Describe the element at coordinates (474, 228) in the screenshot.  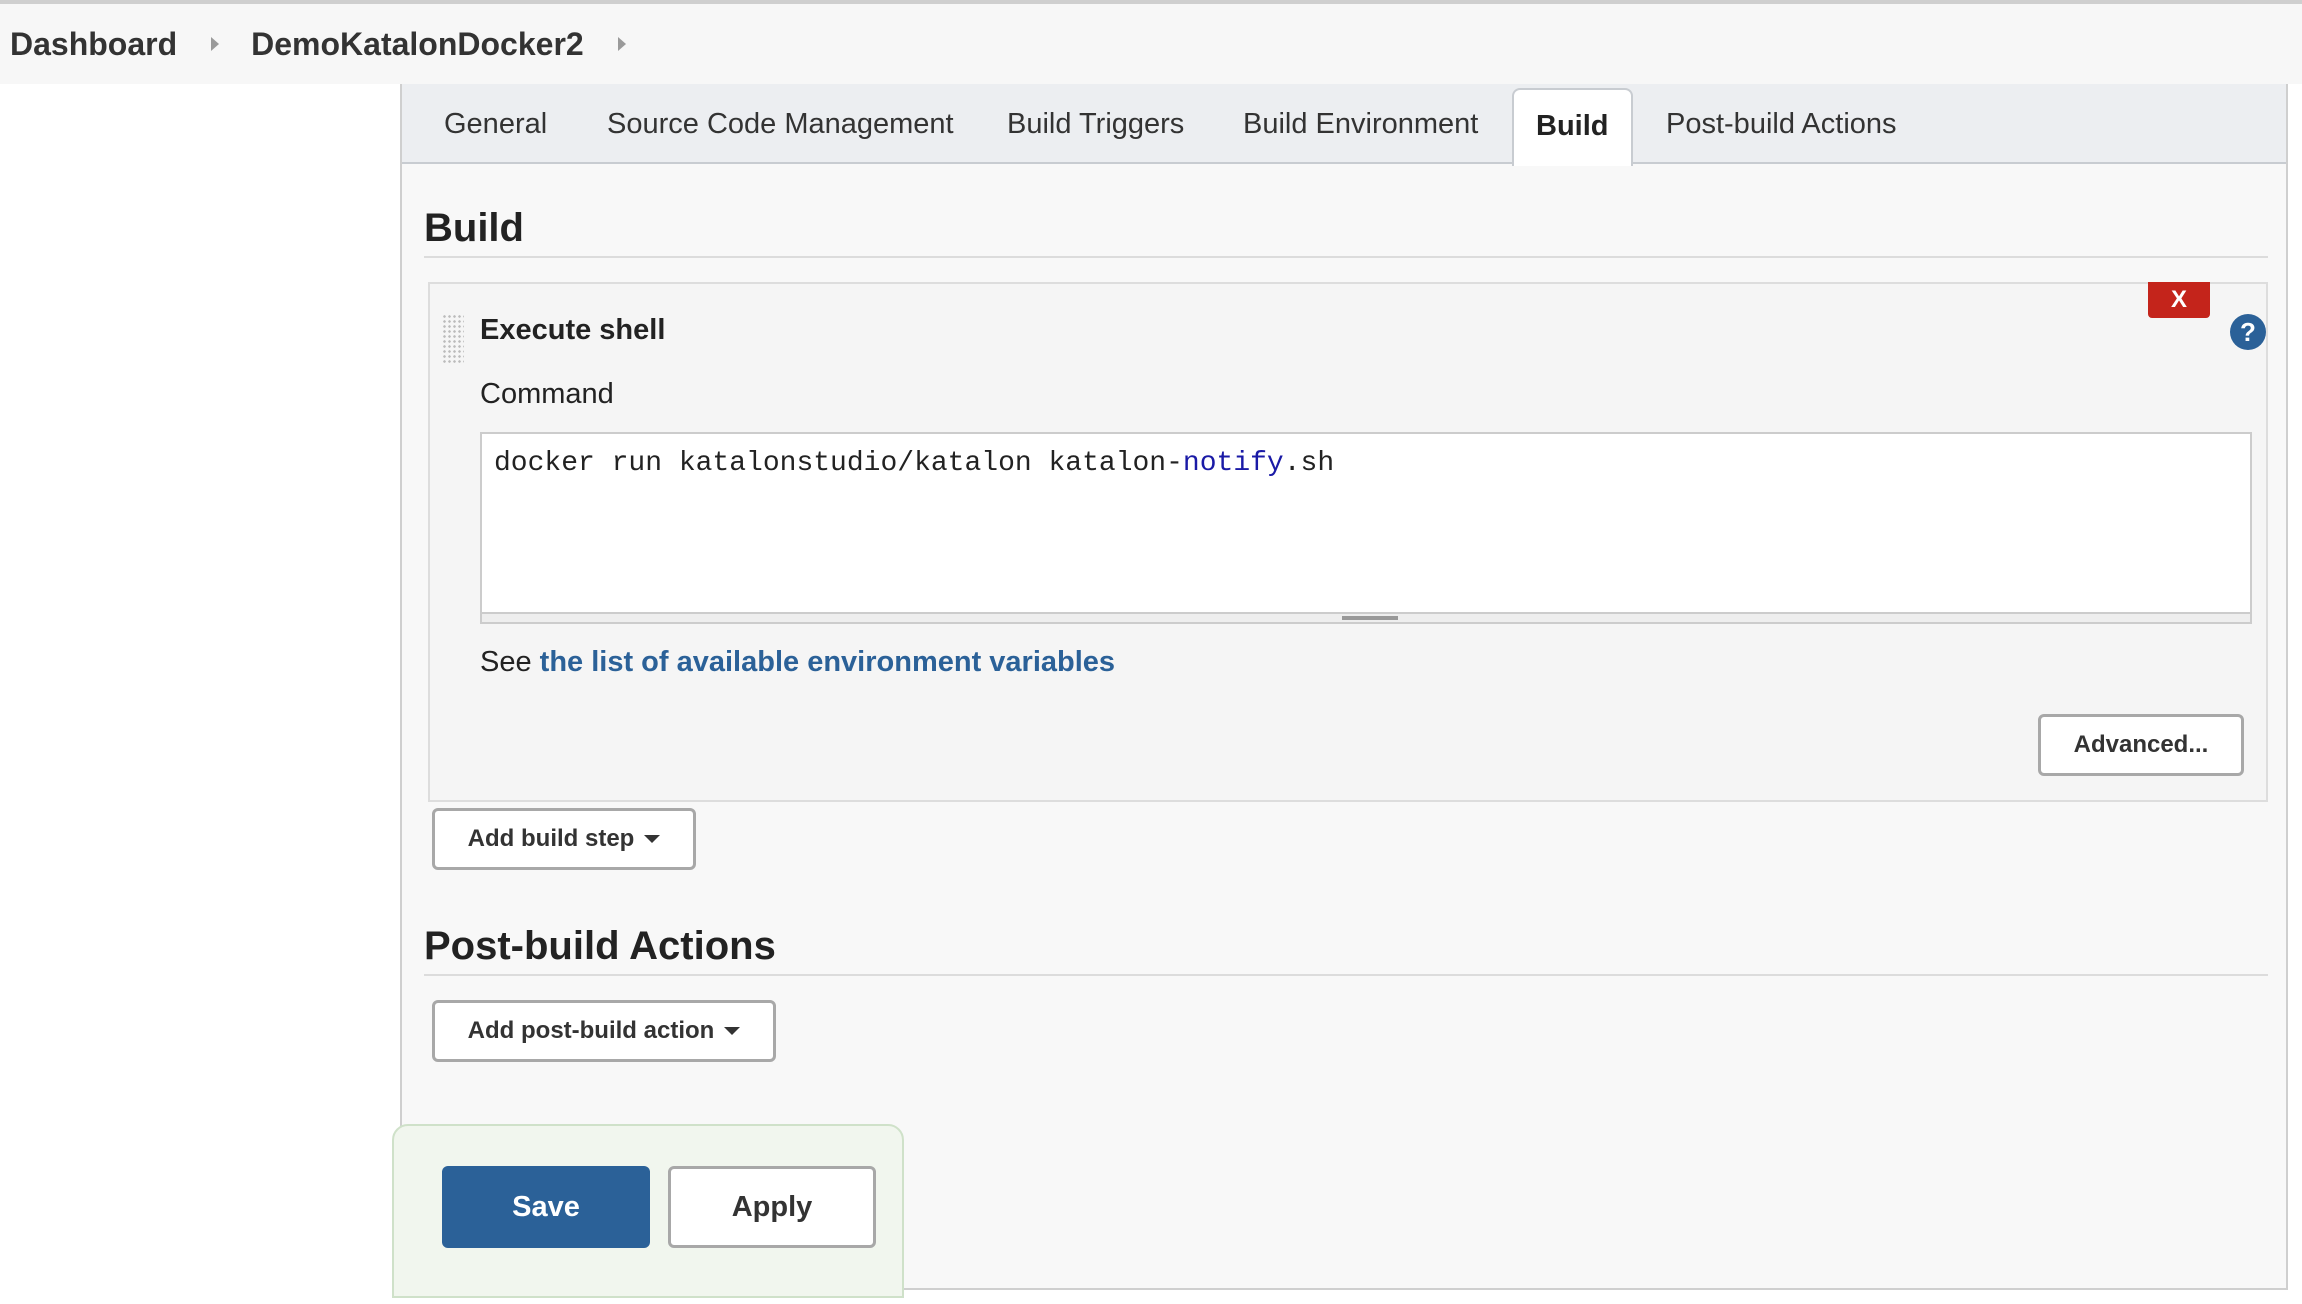
I see `build-section-title: Build` at that location.